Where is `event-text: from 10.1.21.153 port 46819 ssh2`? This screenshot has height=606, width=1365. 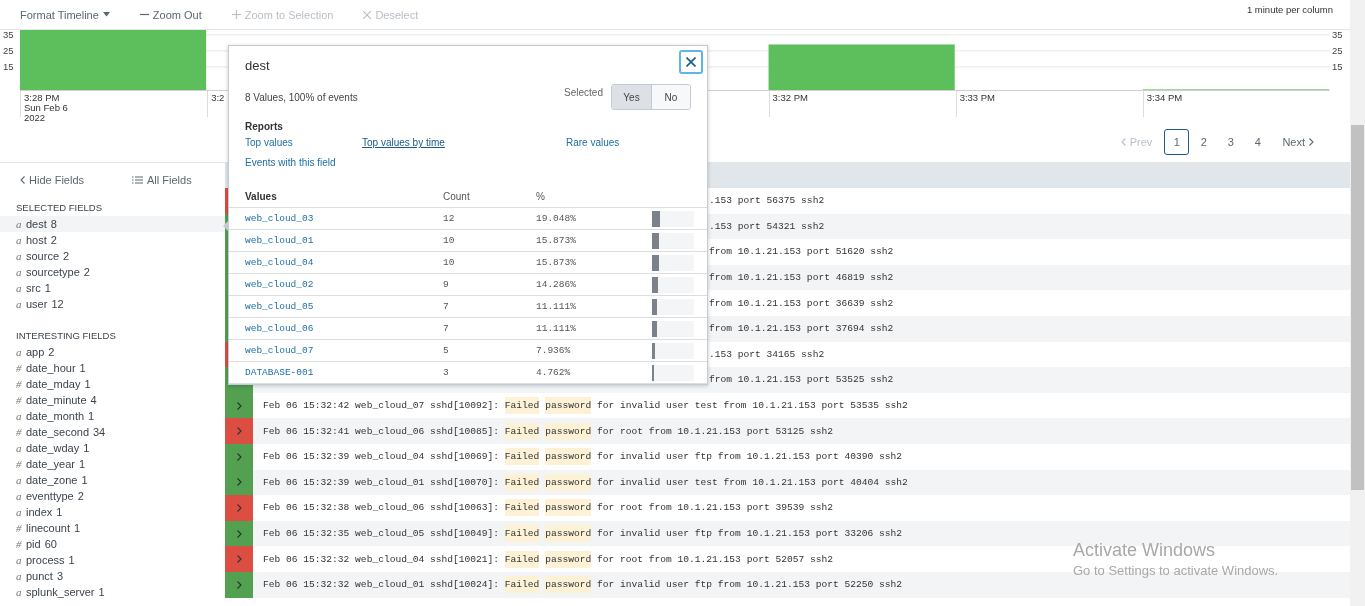 event-text: from 10.1.21.153 port 46819 ssh2 is located at coordinates (801, 278).